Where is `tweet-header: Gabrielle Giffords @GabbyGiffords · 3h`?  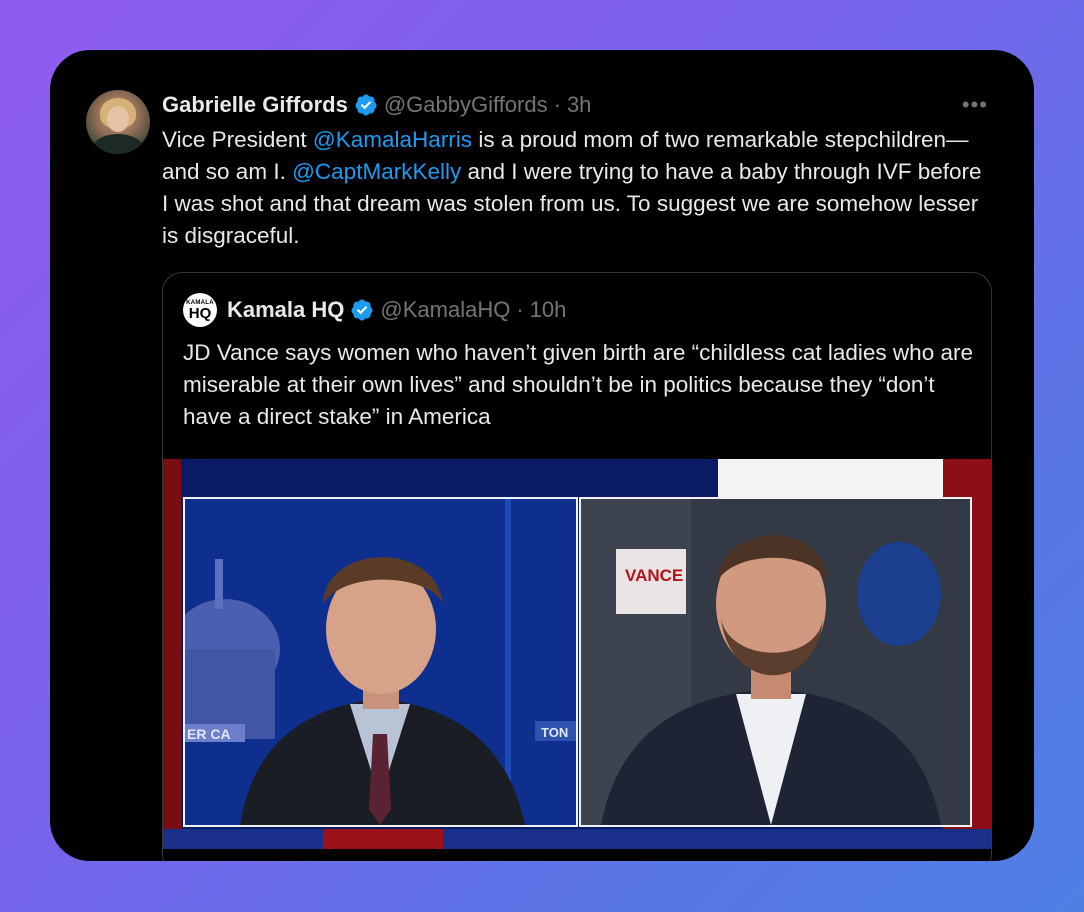
tweet-header: Gabrielle Giffords @GabbyGiffords · 3h is located at coordinates (376, 105).